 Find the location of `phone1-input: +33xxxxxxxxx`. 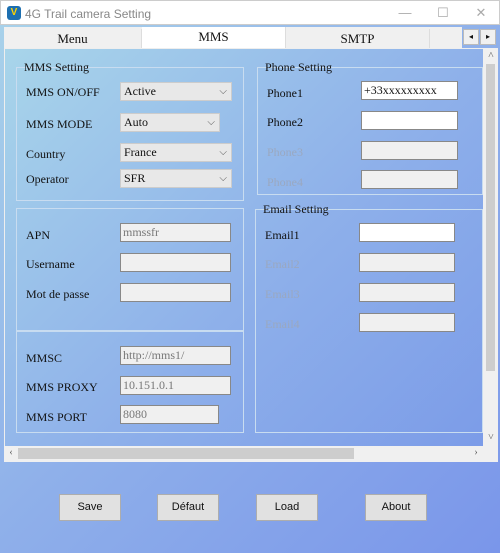

phone1-input: +33xxxxxxxxx is located at coordinates (409, 90).